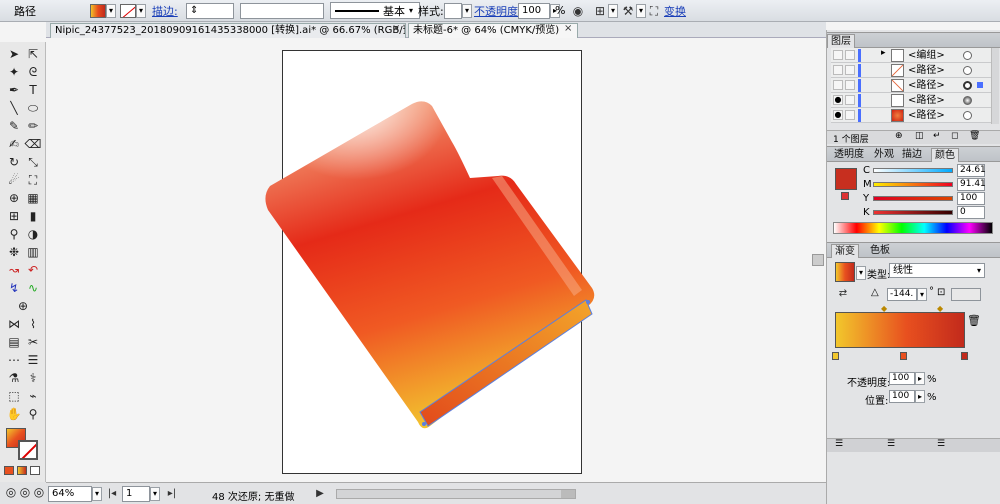 Image resolution: width=1000 pixels, height=504 pixels. What do you see at coordinates (33, 234) in the screenshot?
I see `blend-tool-icon: ◑` at bounding box center [33, 234].